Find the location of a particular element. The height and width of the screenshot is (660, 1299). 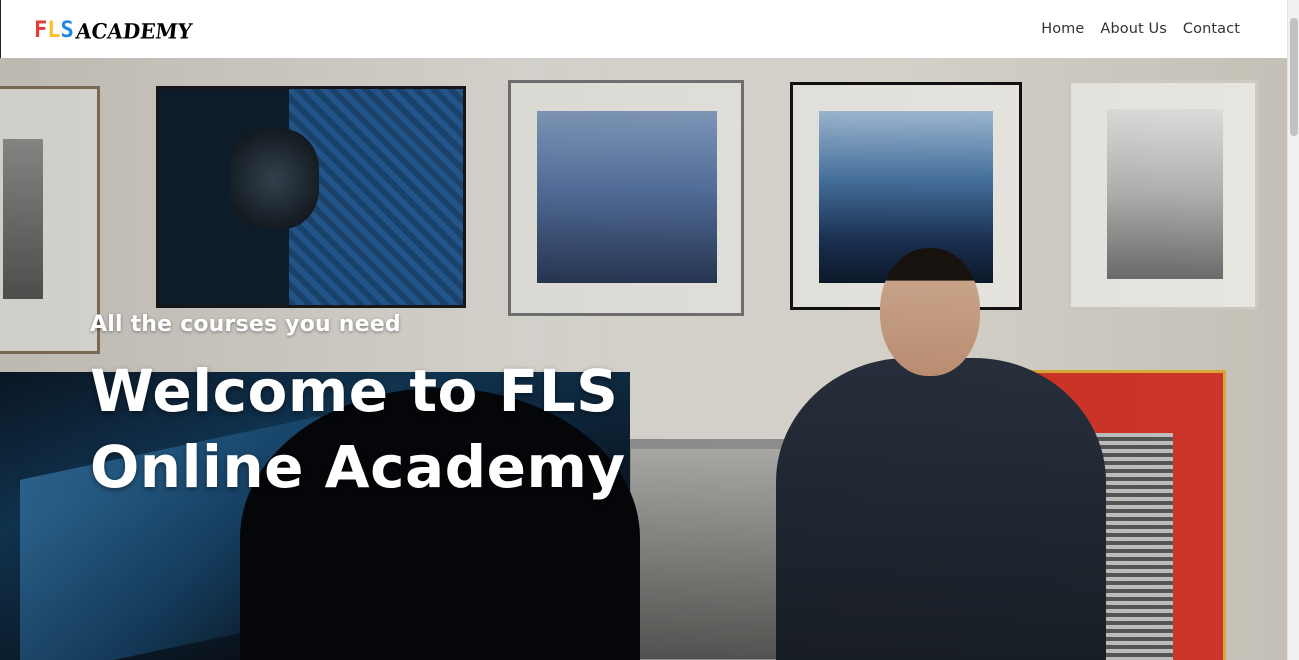

hero-subtitle: All the courses you need is located at coordinates (245, 324).